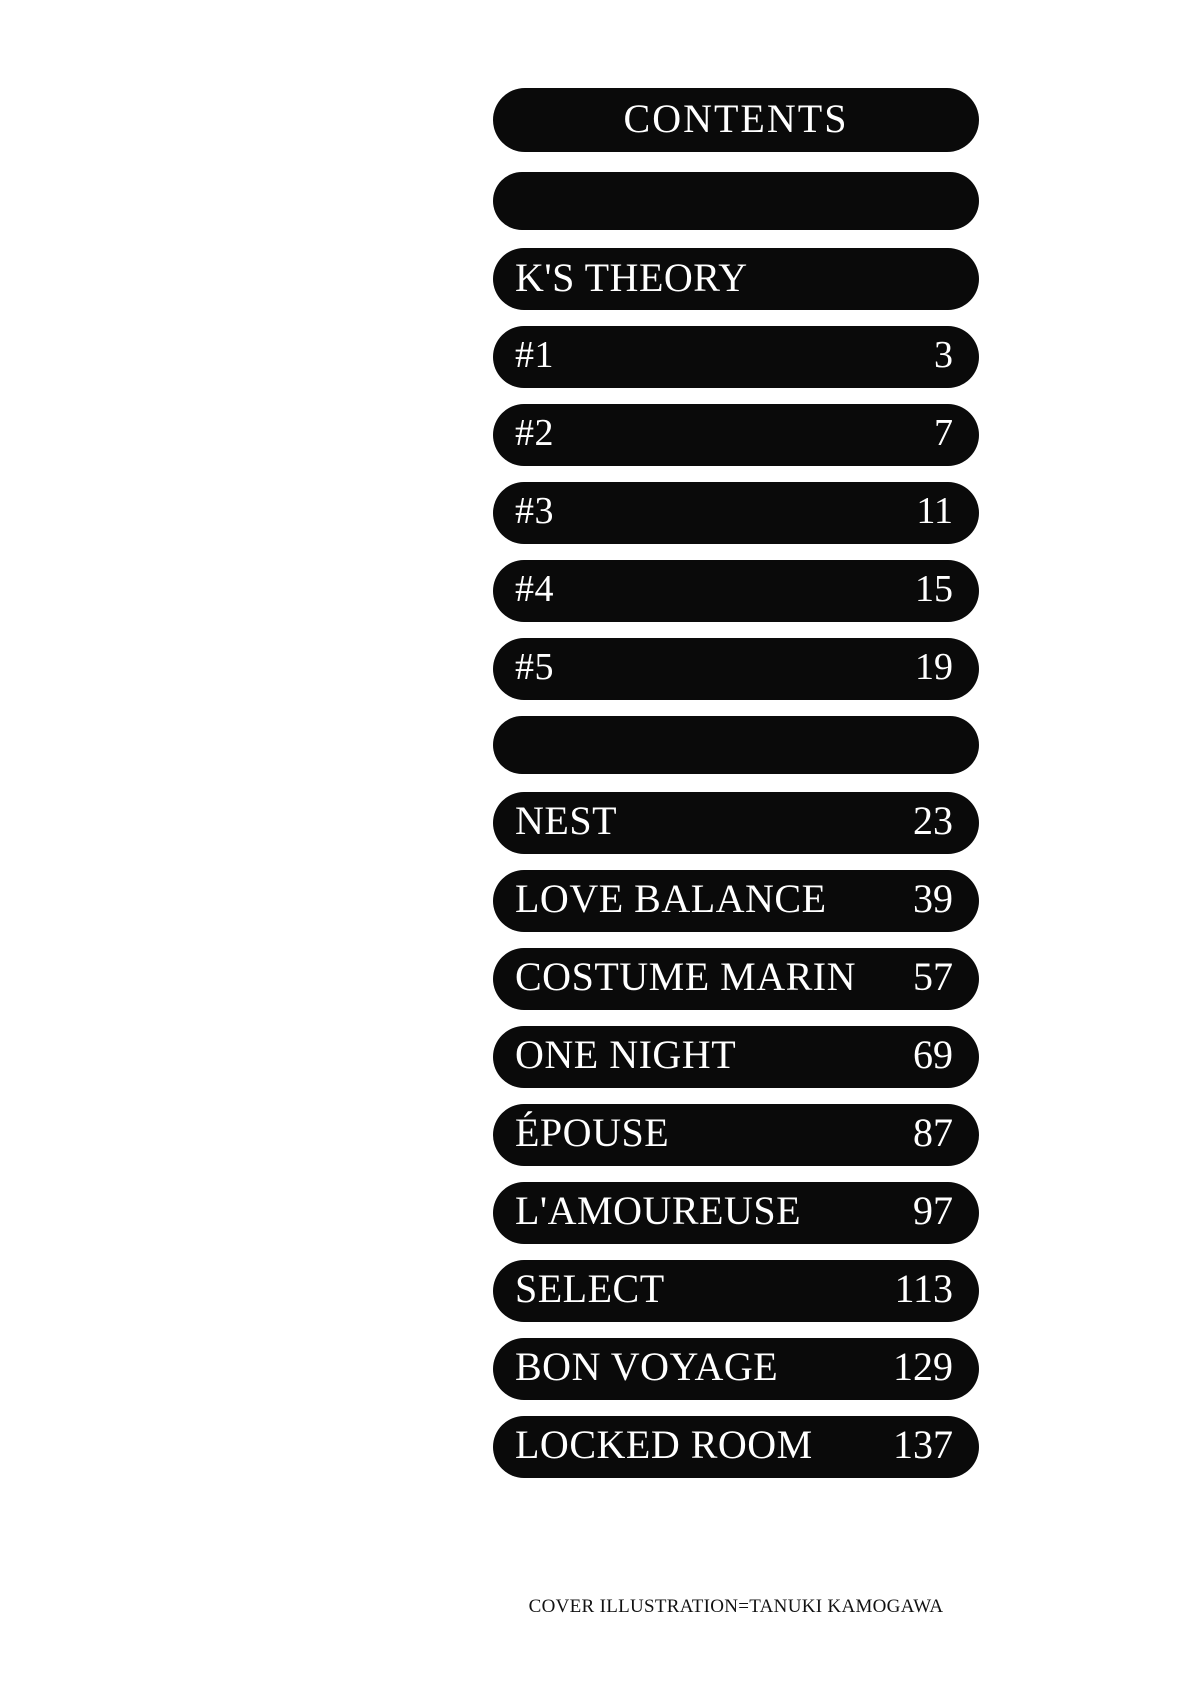 The width and height of the screenshot is (1200, 1698). Describe the element at coordinates (534, 433) in the screenshot. I see `toc-entry-title: #2` at that location.